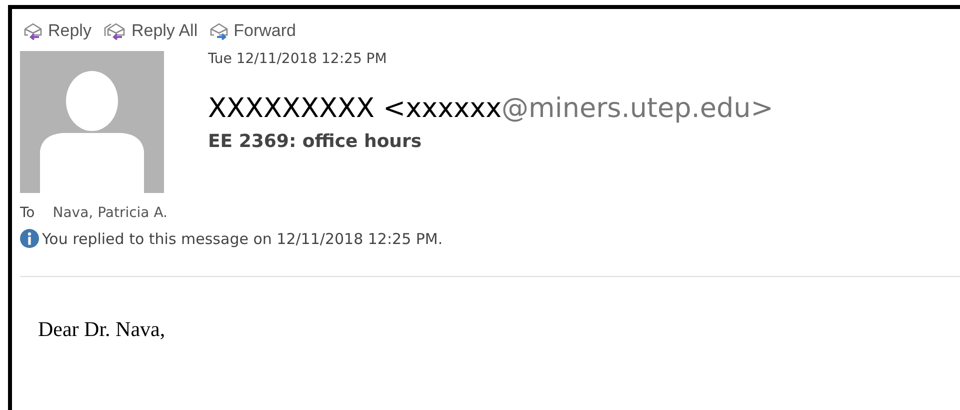 The image size is (960, 410). I want to click on sender-address: @miners.utep.edu>, so click(638, 108).